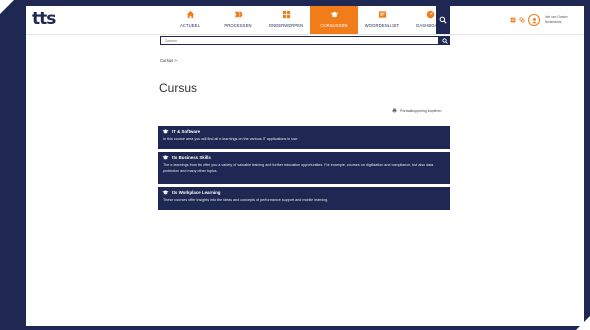 The width and height of the screenshot is (590, 330). I want to click on course-header: tts Business Skills, so click(303, 157).